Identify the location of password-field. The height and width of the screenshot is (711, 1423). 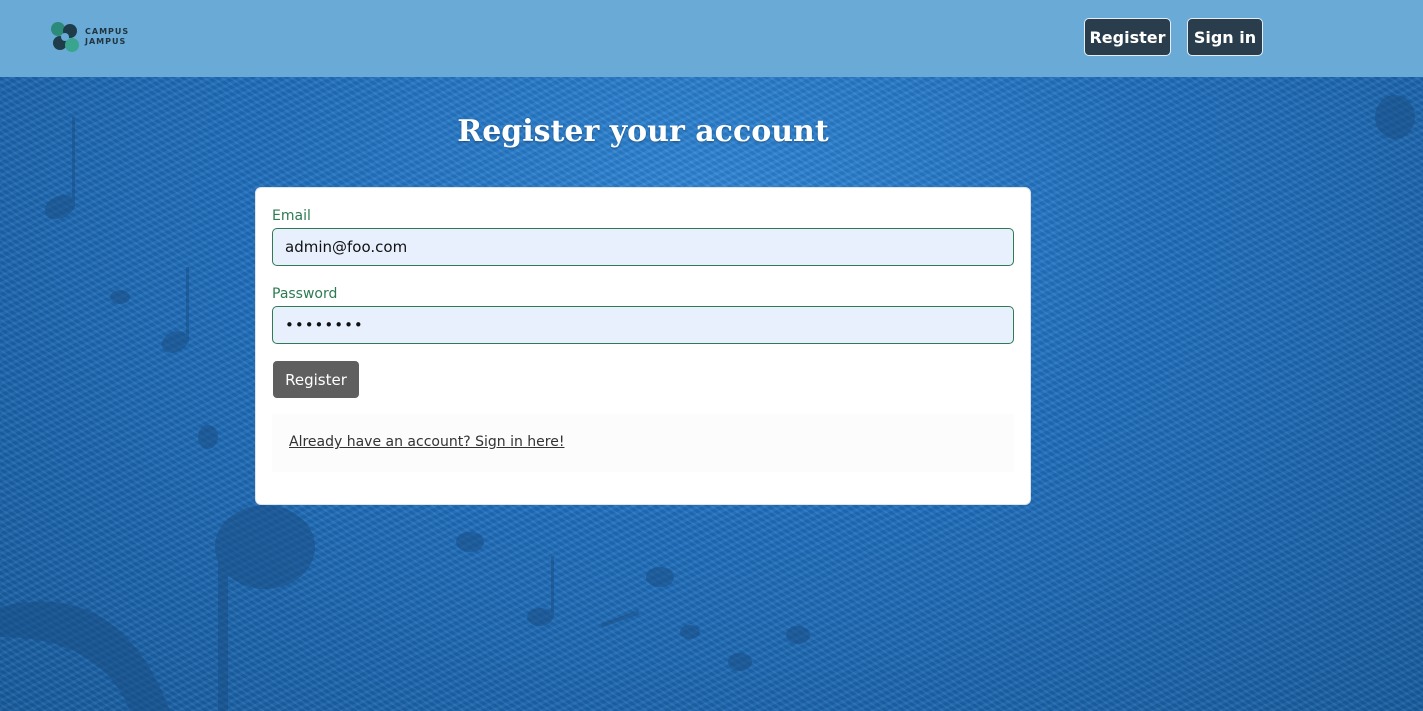
(643, 325).